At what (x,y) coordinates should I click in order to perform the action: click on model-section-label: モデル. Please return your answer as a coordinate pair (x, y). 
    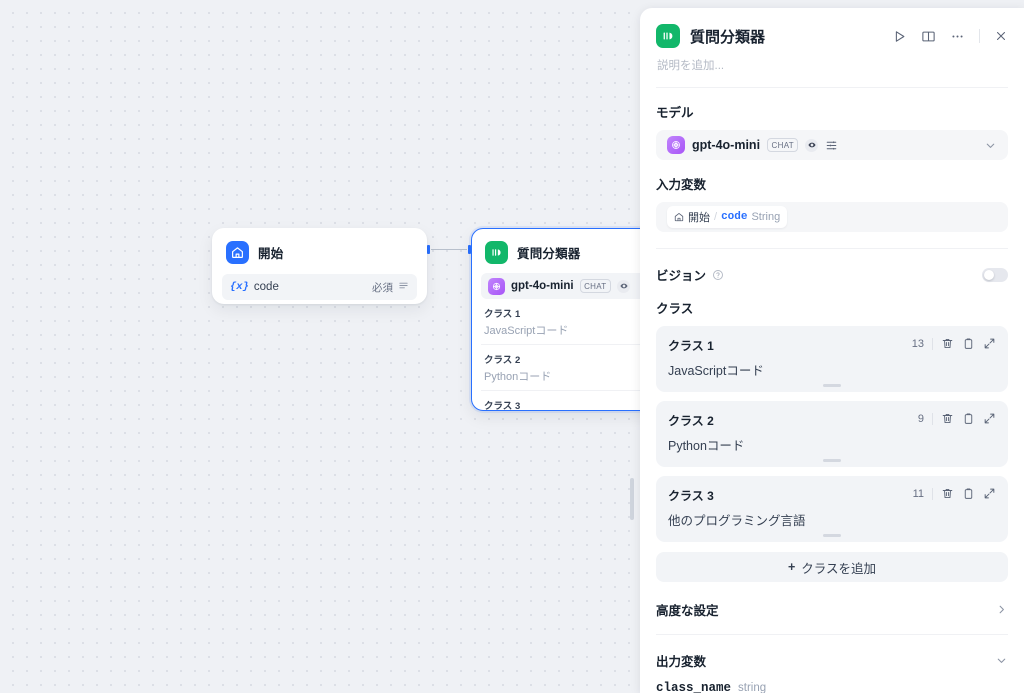
    Looking at the image, I should click on (675, 113).